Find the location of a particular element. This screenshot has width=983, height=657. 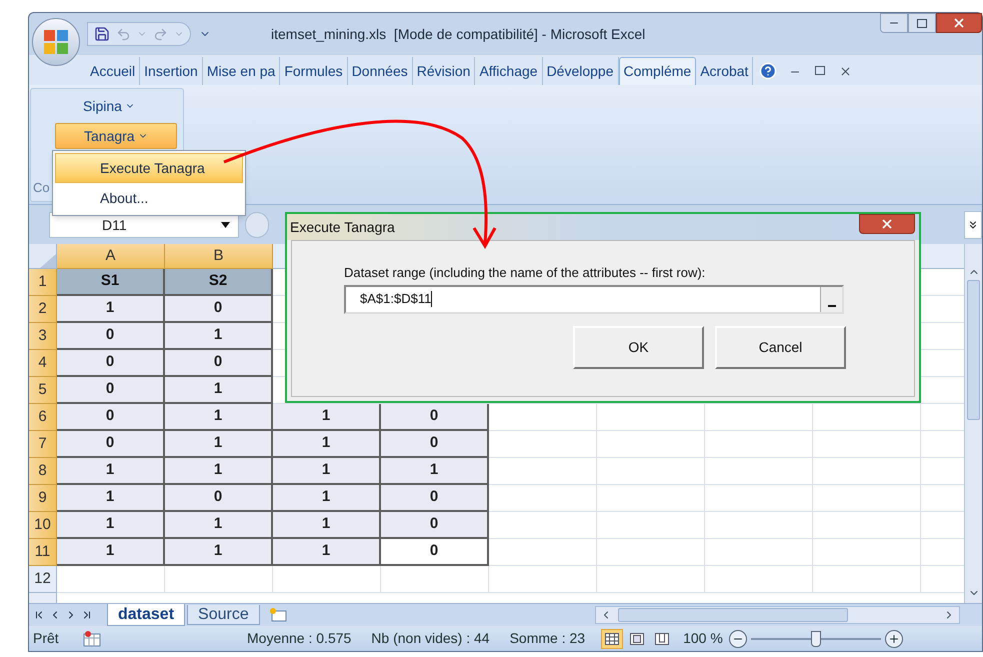

row-header: 7 is located at coordinates (43, 444).